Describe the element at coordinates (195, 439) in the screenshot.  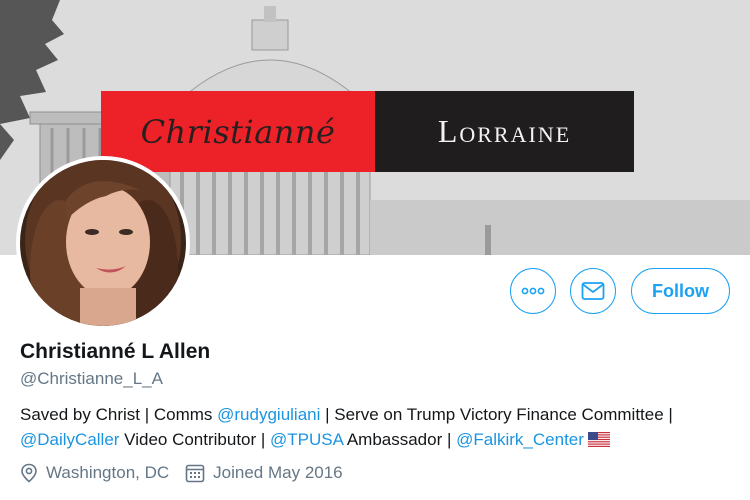
I see `bio-text-3: Video Contributor |` at that location.